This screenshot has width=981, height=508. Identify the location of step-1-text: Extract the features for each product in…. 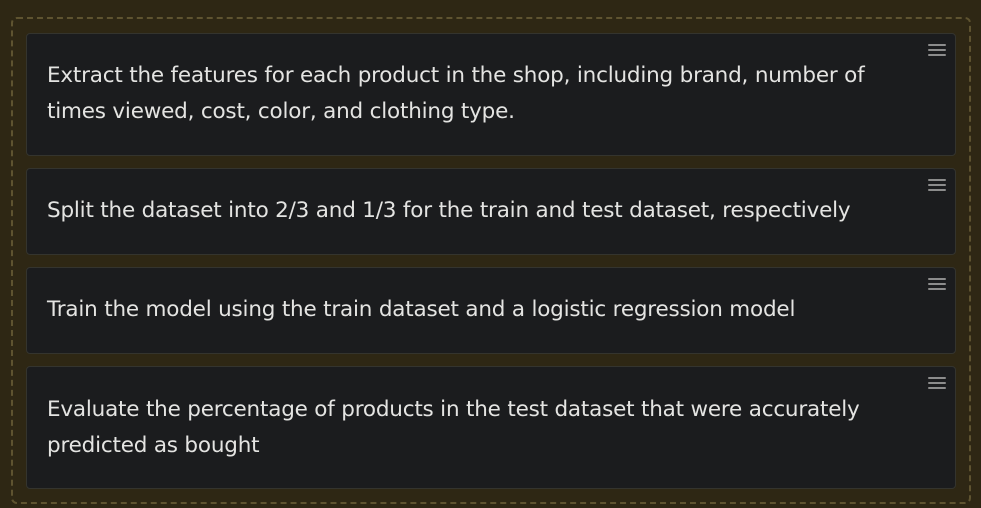
(456, 93).